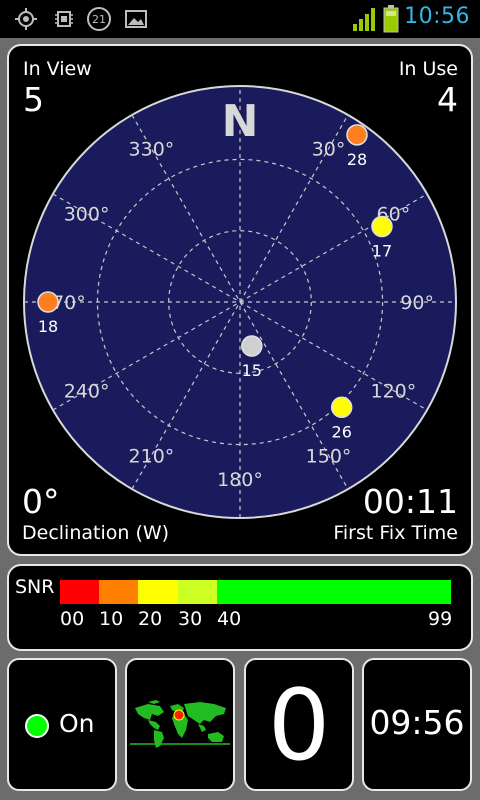 This screenshot has width=480, height=800. Describe the element at coordinates (437, 16) in the screenshot. I see `status-time: 10:56` at that location.